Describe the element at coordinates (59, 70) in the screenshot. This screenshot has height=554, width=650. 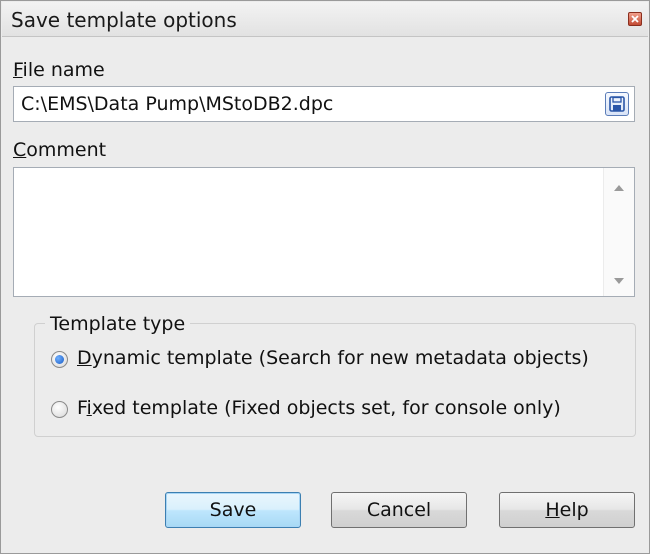
I see `file-name-label: File name` at that location.